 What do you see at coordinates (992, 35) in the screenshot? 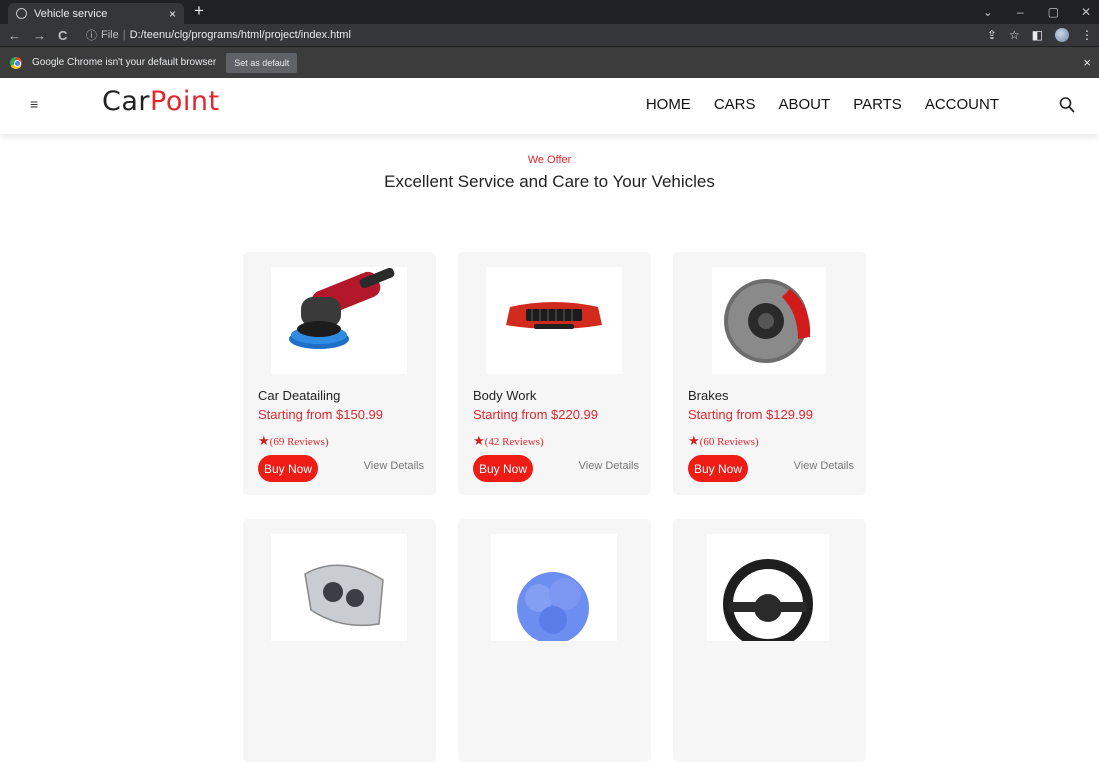
I see `share-icon: ⇪` at bounding box center [992, 35].